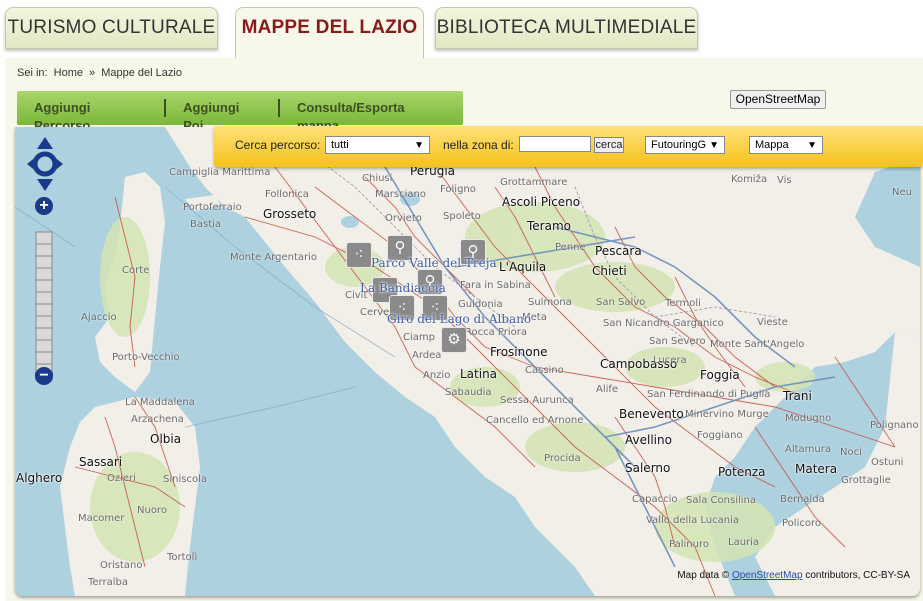  Describe the element at coordinates (480, 304) in the screenshot. I see `map-town-label: Guidonia` at that location.